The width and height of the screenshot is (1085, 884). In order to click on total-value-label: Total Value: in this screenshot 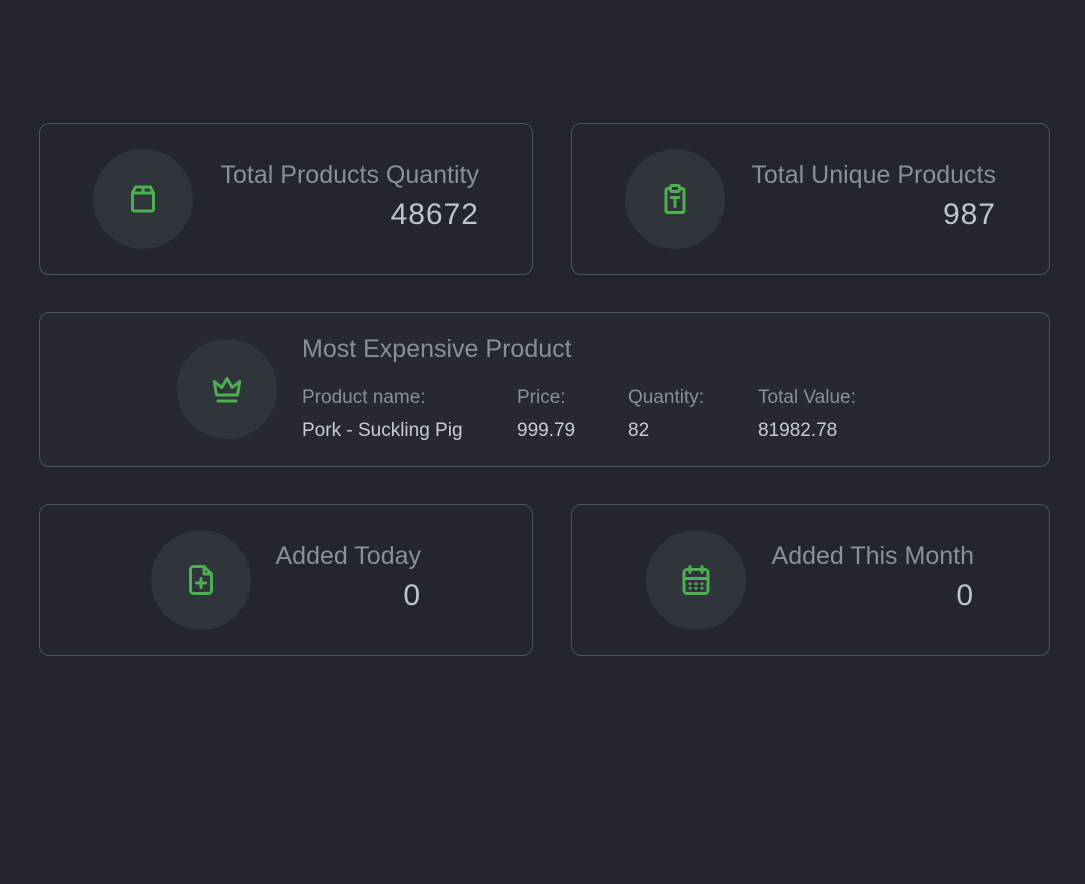, I will do `click(807, 397)`.